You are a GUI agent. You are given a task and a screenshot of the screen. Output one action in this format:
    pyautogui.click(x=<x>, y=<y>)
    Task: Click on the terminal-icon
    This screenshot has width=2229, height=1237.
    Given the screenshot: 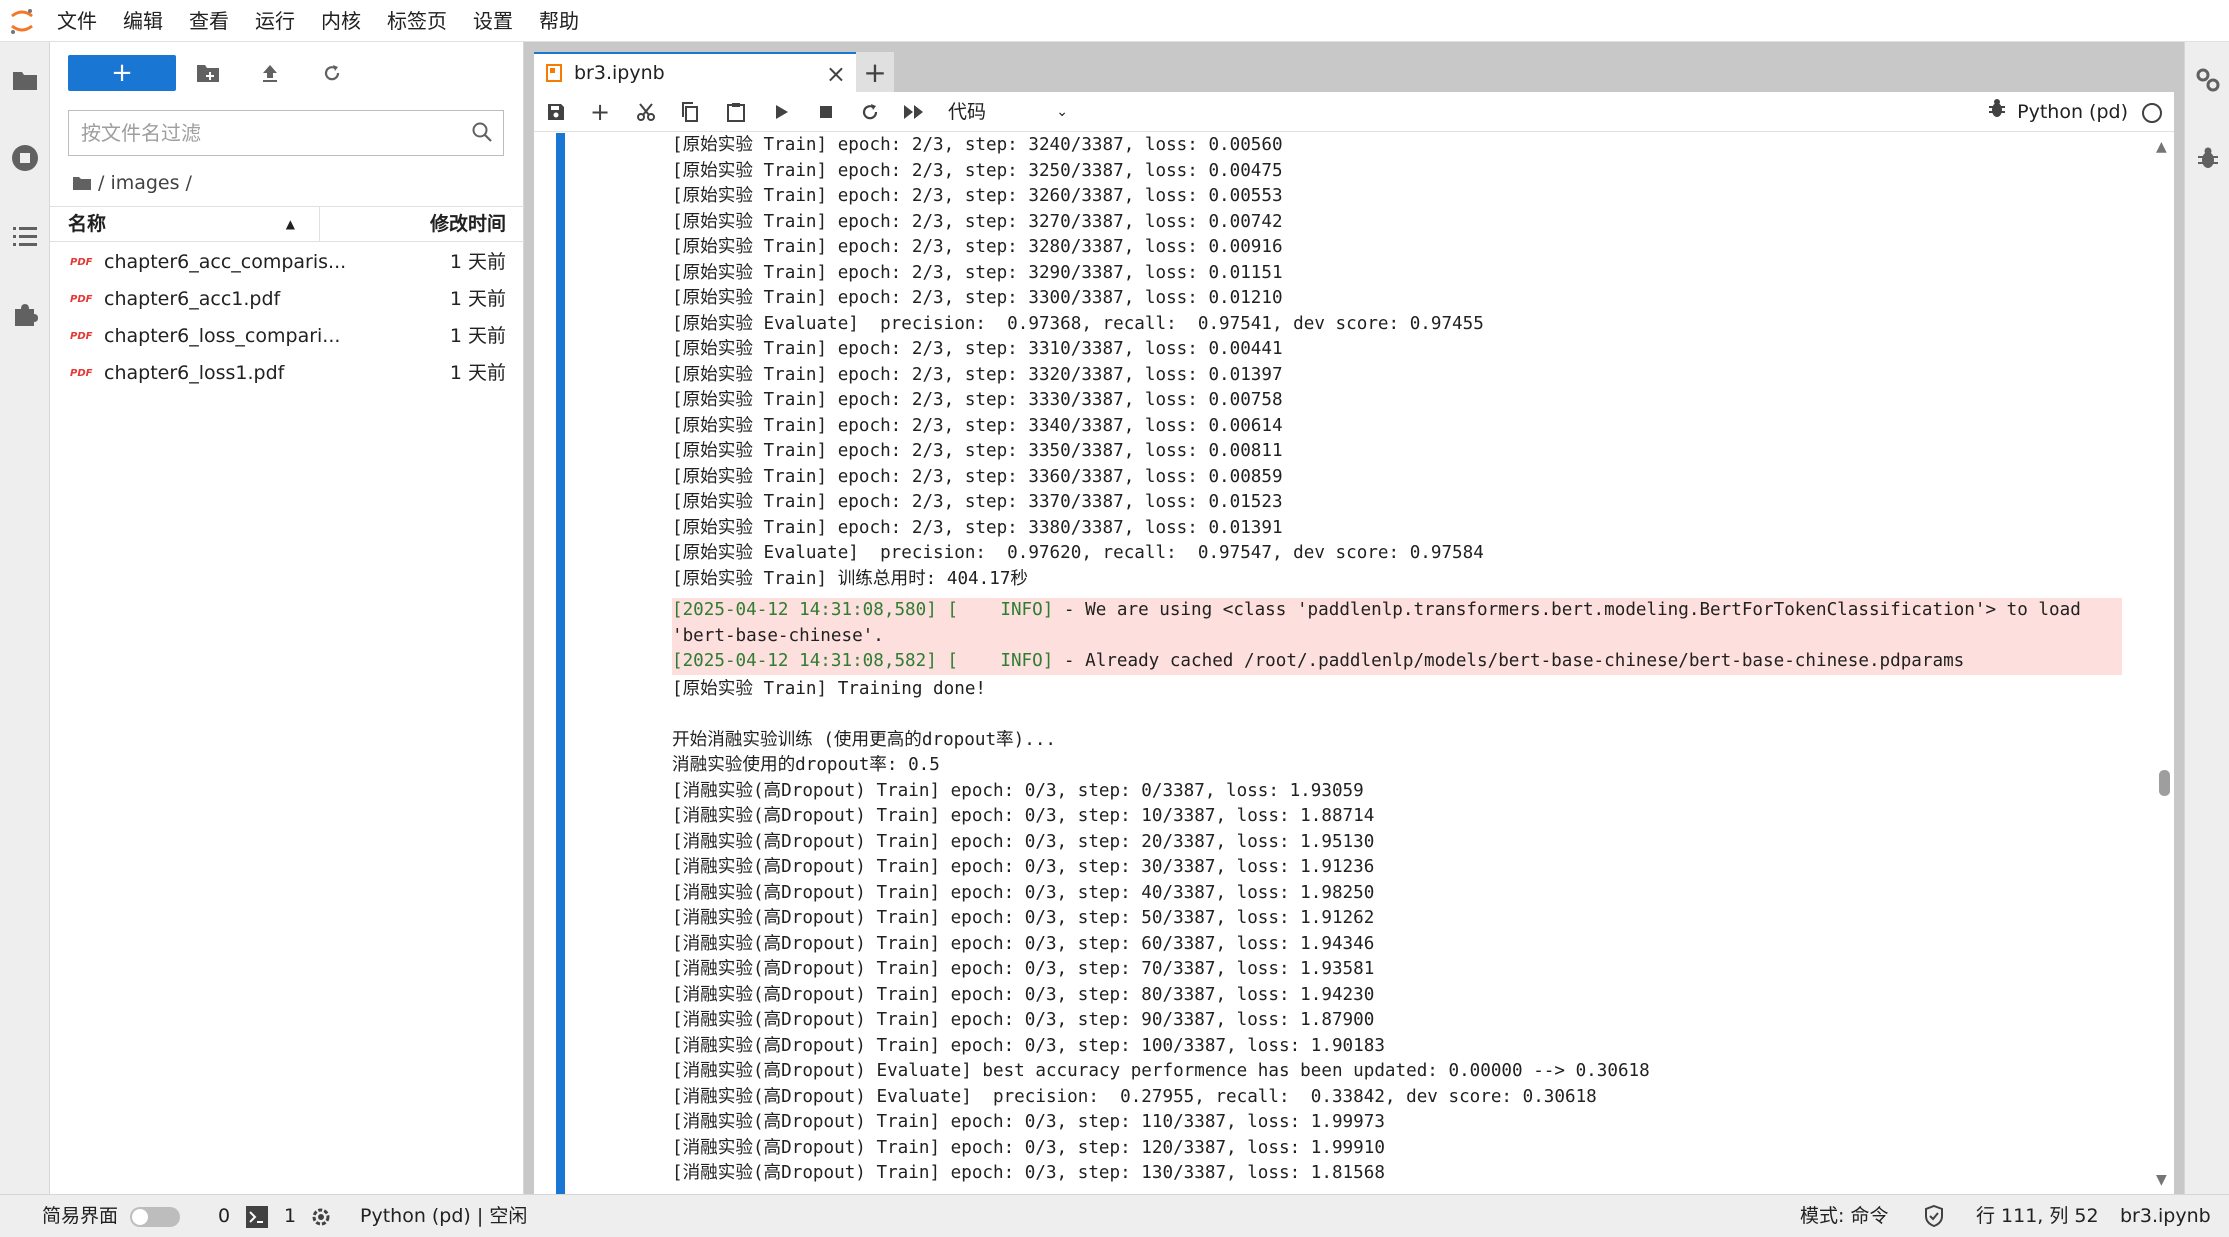 What is the action you would take?
    pyautogui.click(x=257, y=1217)
    